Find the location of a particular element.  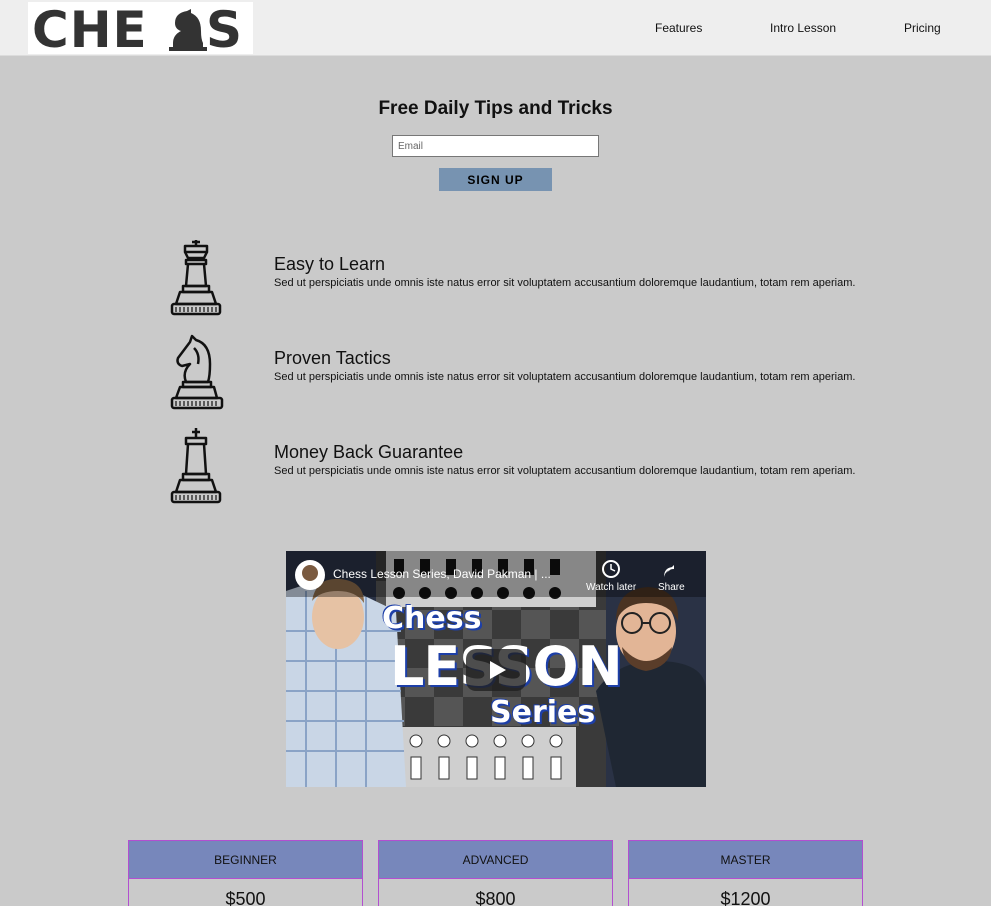

pricing-tier: ADVANCED is located at coordinates (495, 860).